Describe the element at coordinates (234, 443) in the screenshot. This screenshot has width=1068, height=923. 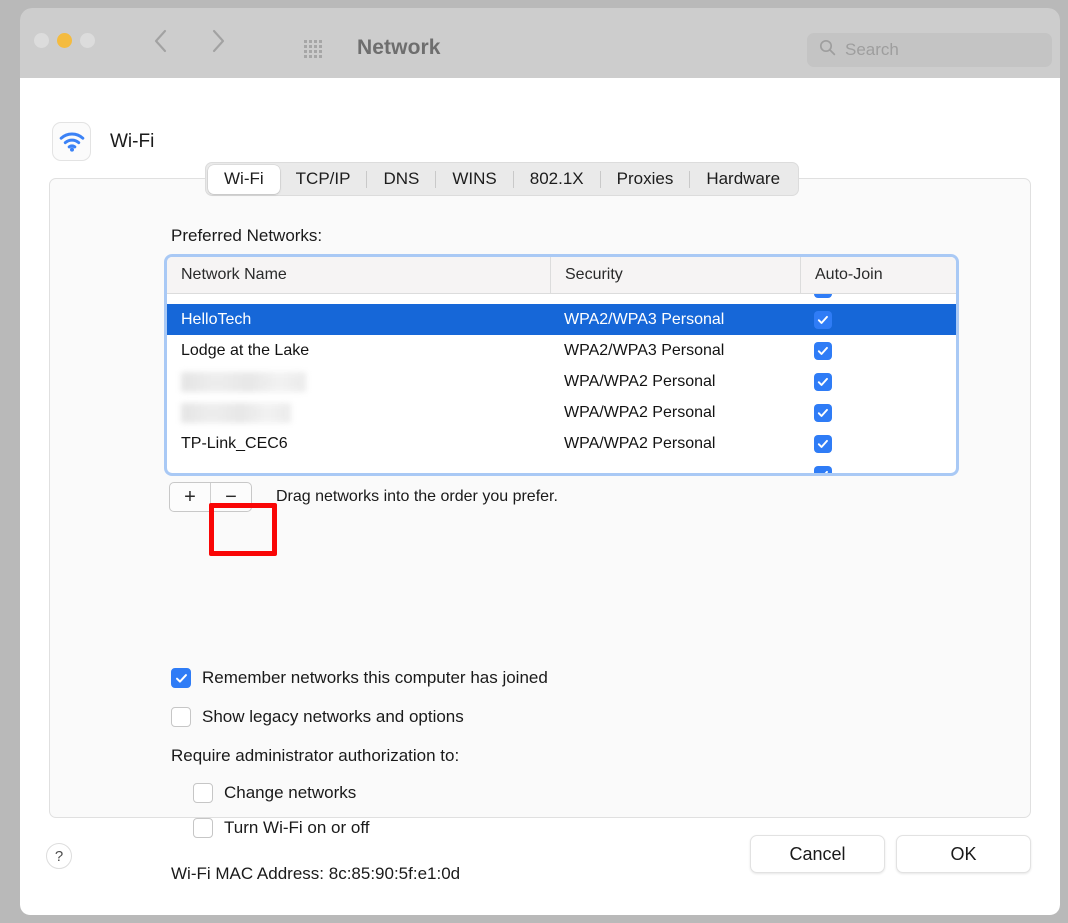
I see `cell-network-name: TP-Link_CEC6` at that location.